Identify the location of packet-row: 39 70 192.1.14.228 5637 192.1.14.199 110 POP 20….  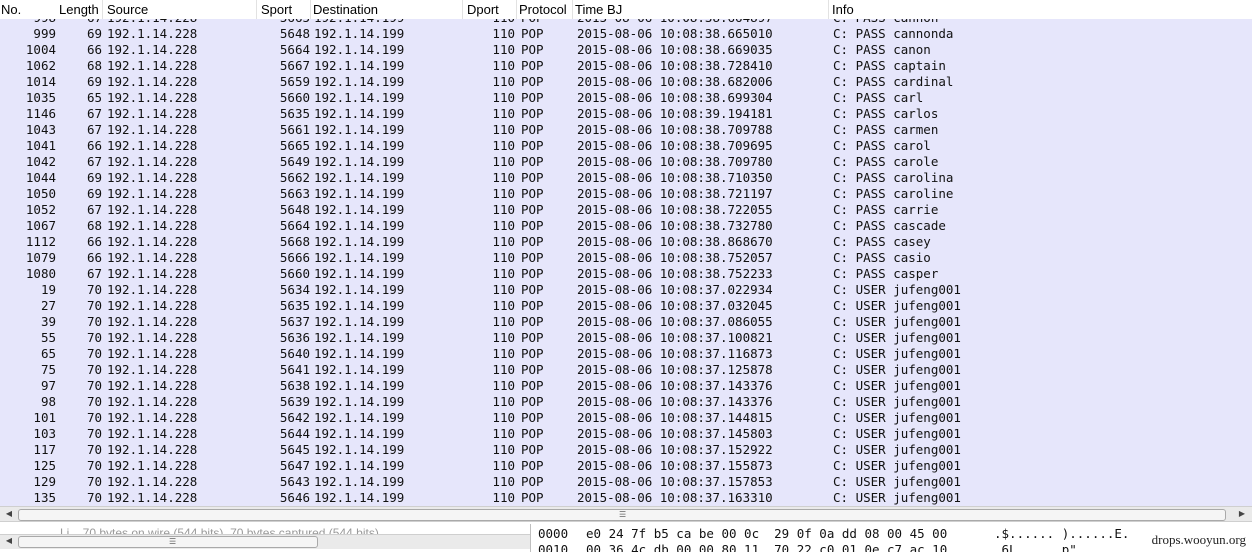
(626, 322).